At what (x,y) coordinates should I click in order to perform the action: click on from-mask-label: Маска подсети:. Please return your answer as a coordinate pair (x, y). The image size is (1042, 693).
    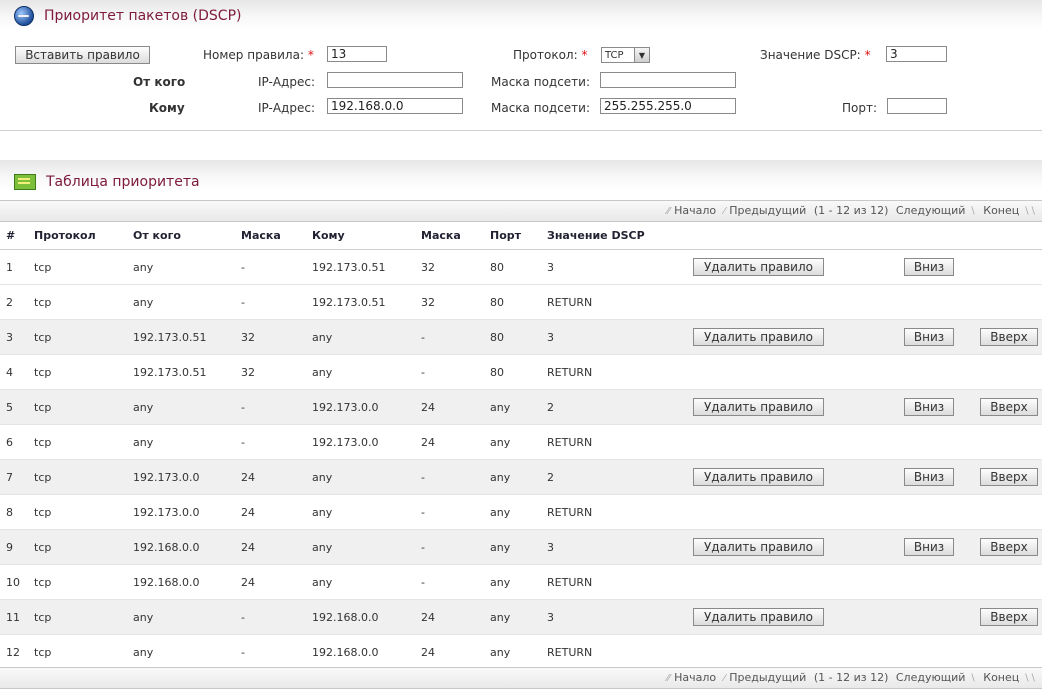
    Looking at the image, I should click on (541, 82).